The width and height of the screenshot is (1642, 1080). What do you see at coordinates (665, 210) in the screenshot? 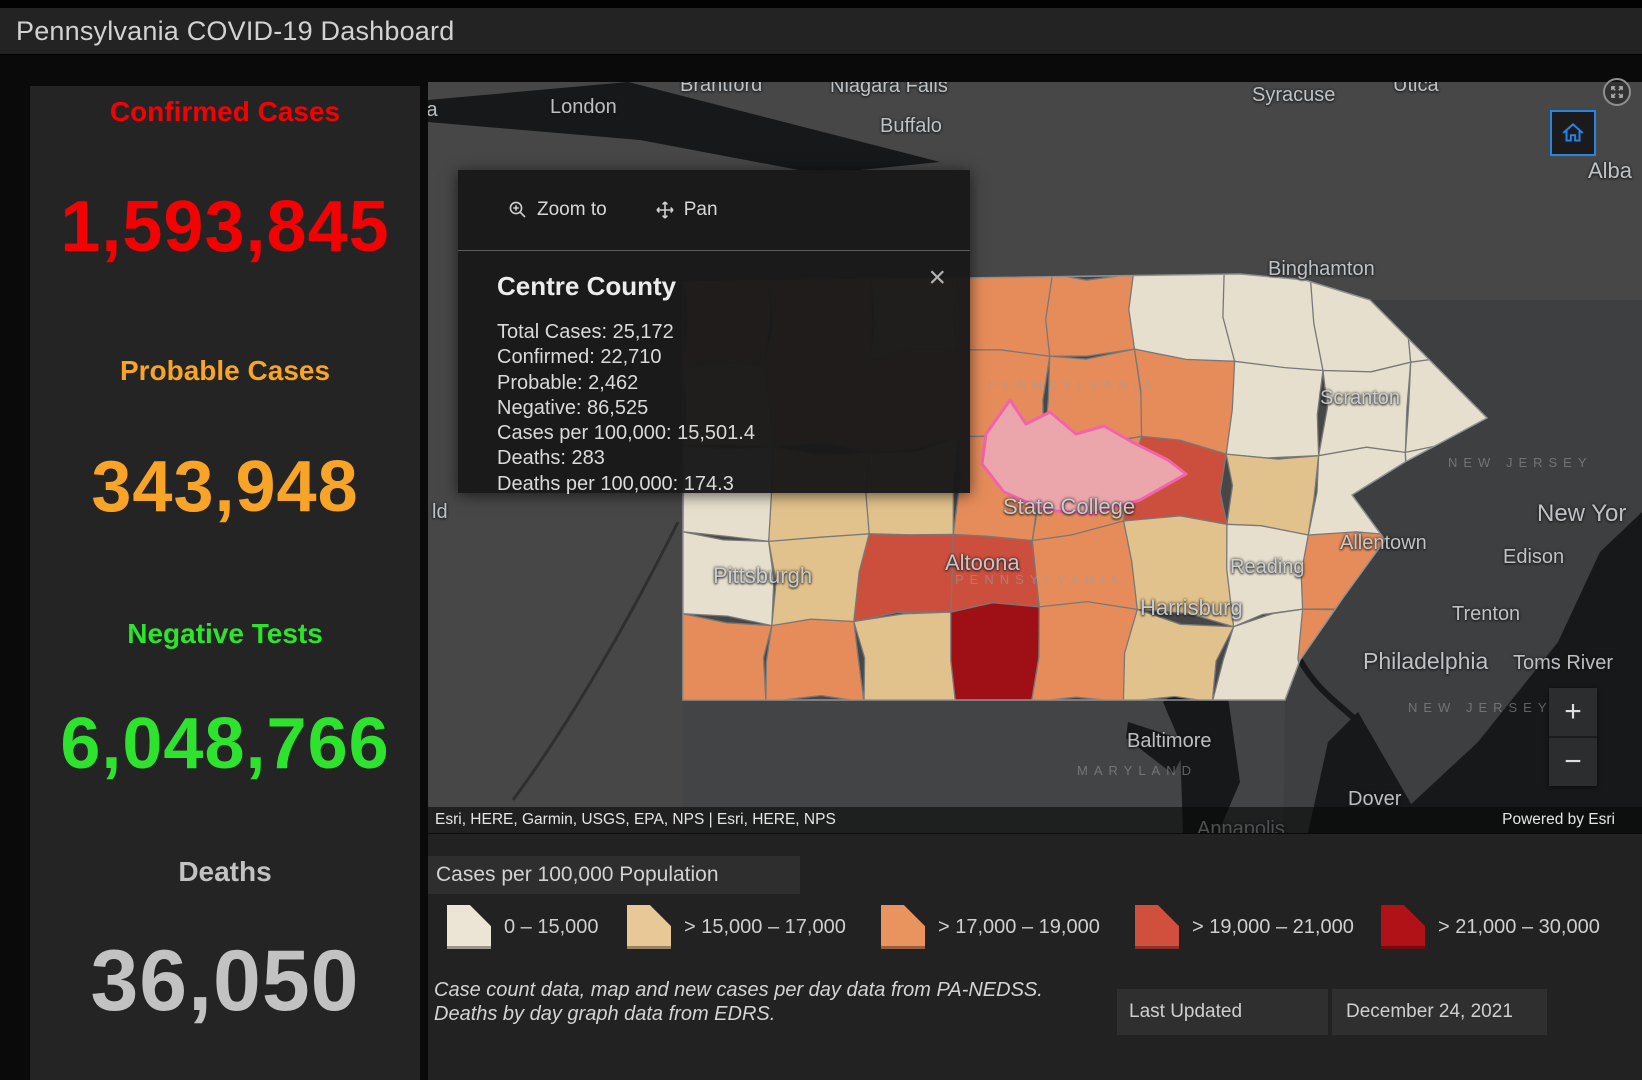
I see `pan-arrows-icon` at bounding box center [665, 210].